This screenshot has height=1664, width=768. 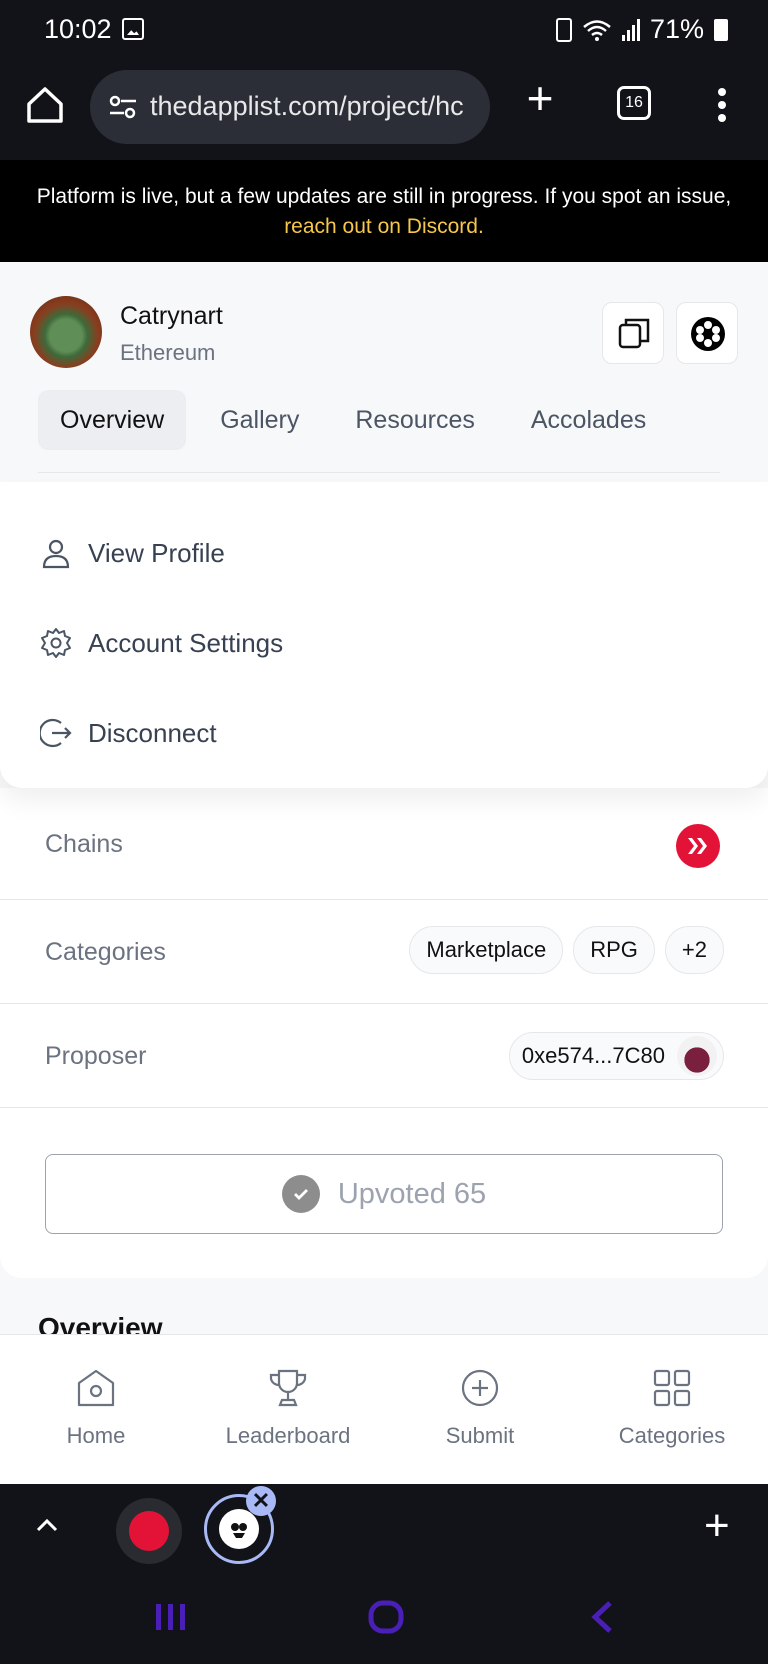 What do you see at coordinates (47, 1525) in the screenshot?
I see `chevron-up-icon` at bounding box center [47, 1525].